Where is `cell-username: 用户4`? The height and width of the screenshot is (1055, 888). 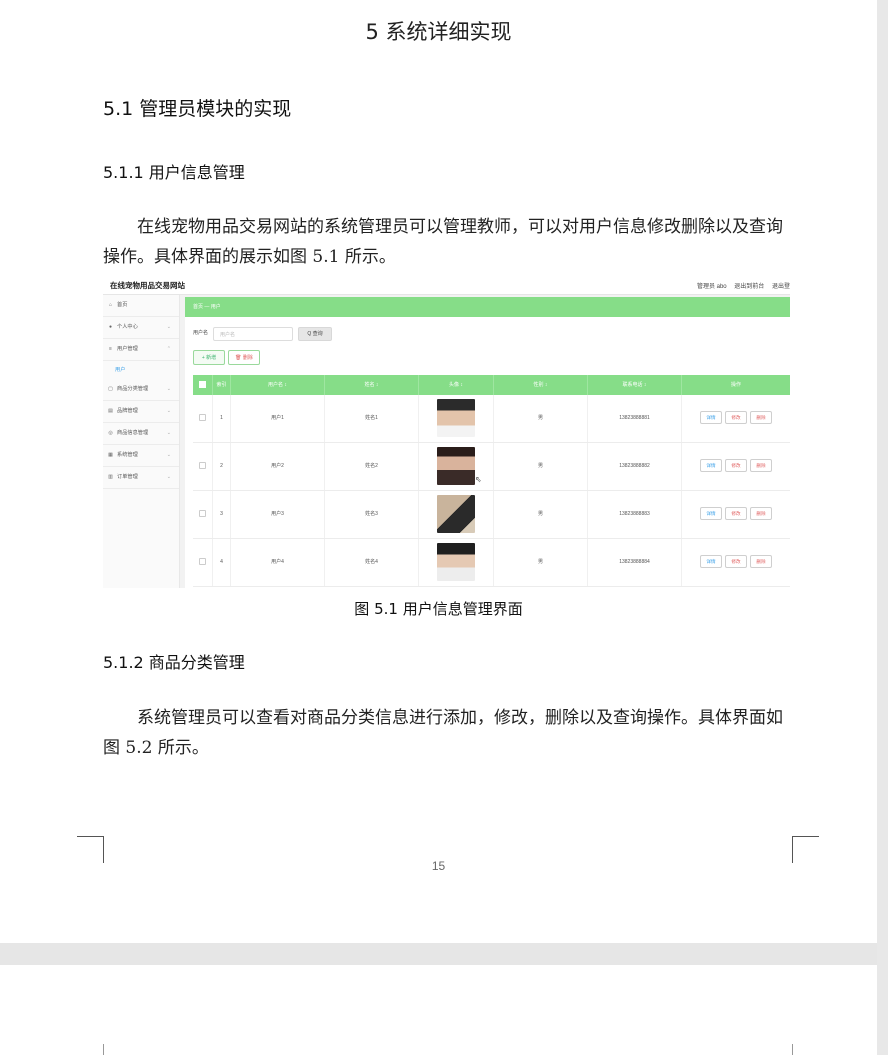
cell-username: 用户4 is located at coordinates (278, 562).